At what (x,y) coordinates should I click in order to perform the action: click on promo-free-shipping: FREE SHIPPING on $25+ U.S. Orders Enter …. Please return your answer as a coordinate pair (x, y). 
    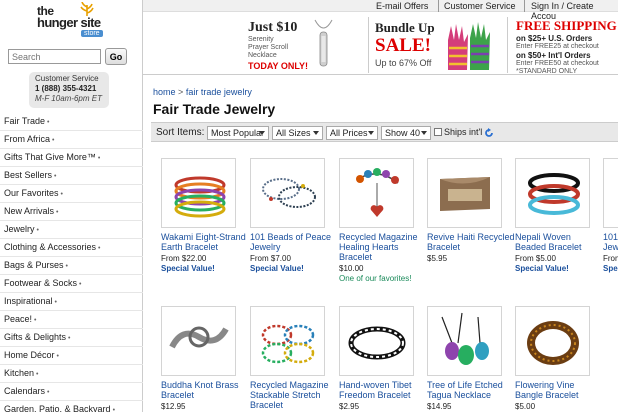
    Looking at the image, I should click on (567, 47).